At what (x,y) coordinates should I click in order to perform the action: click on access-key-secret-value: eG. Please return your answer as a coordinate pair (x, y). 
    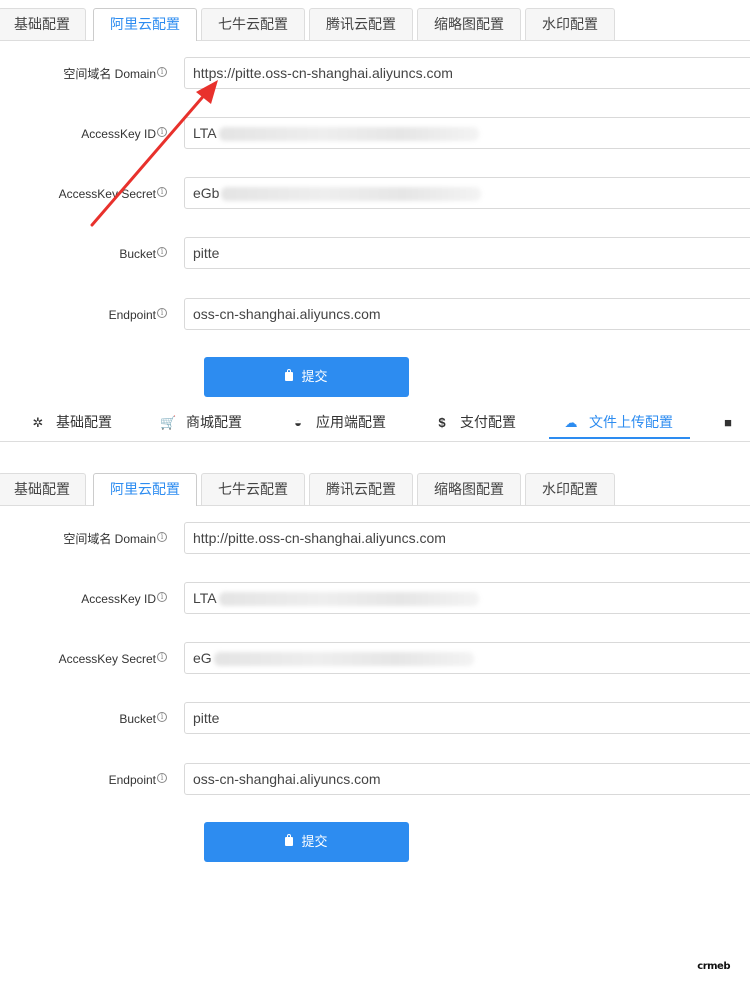
    Looking at the image, I should click on (202, 658).